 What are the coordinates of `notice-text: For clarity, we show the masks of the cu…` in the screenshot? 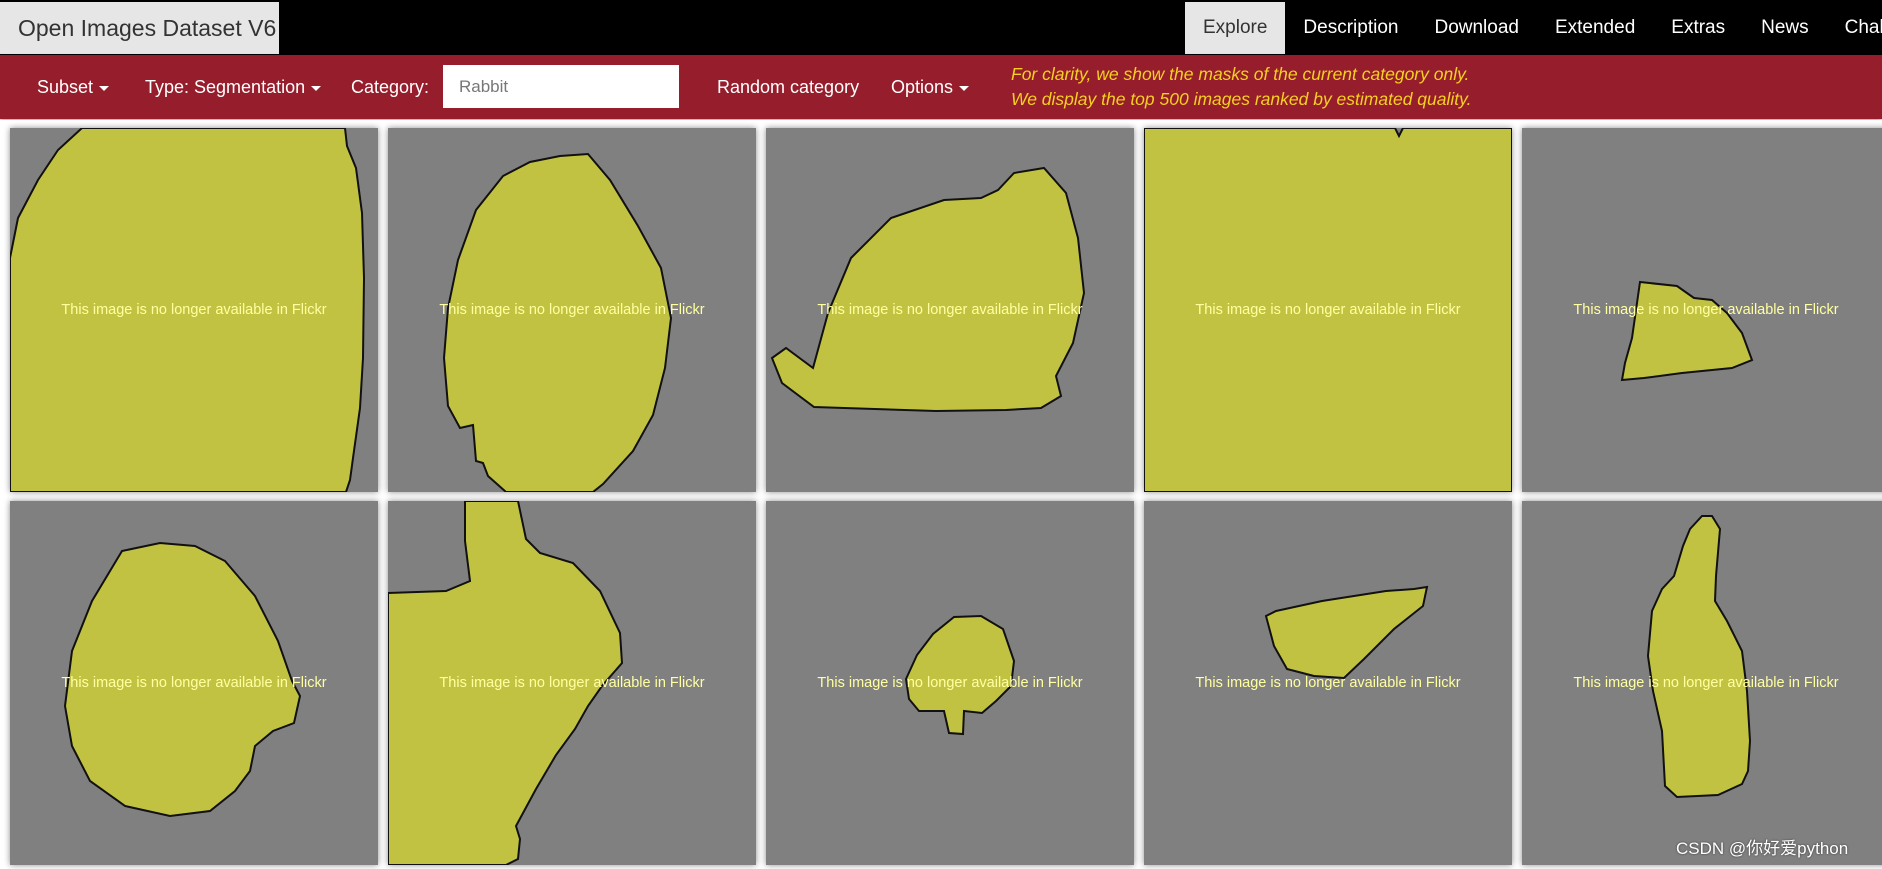 It's located at (1241, 87).